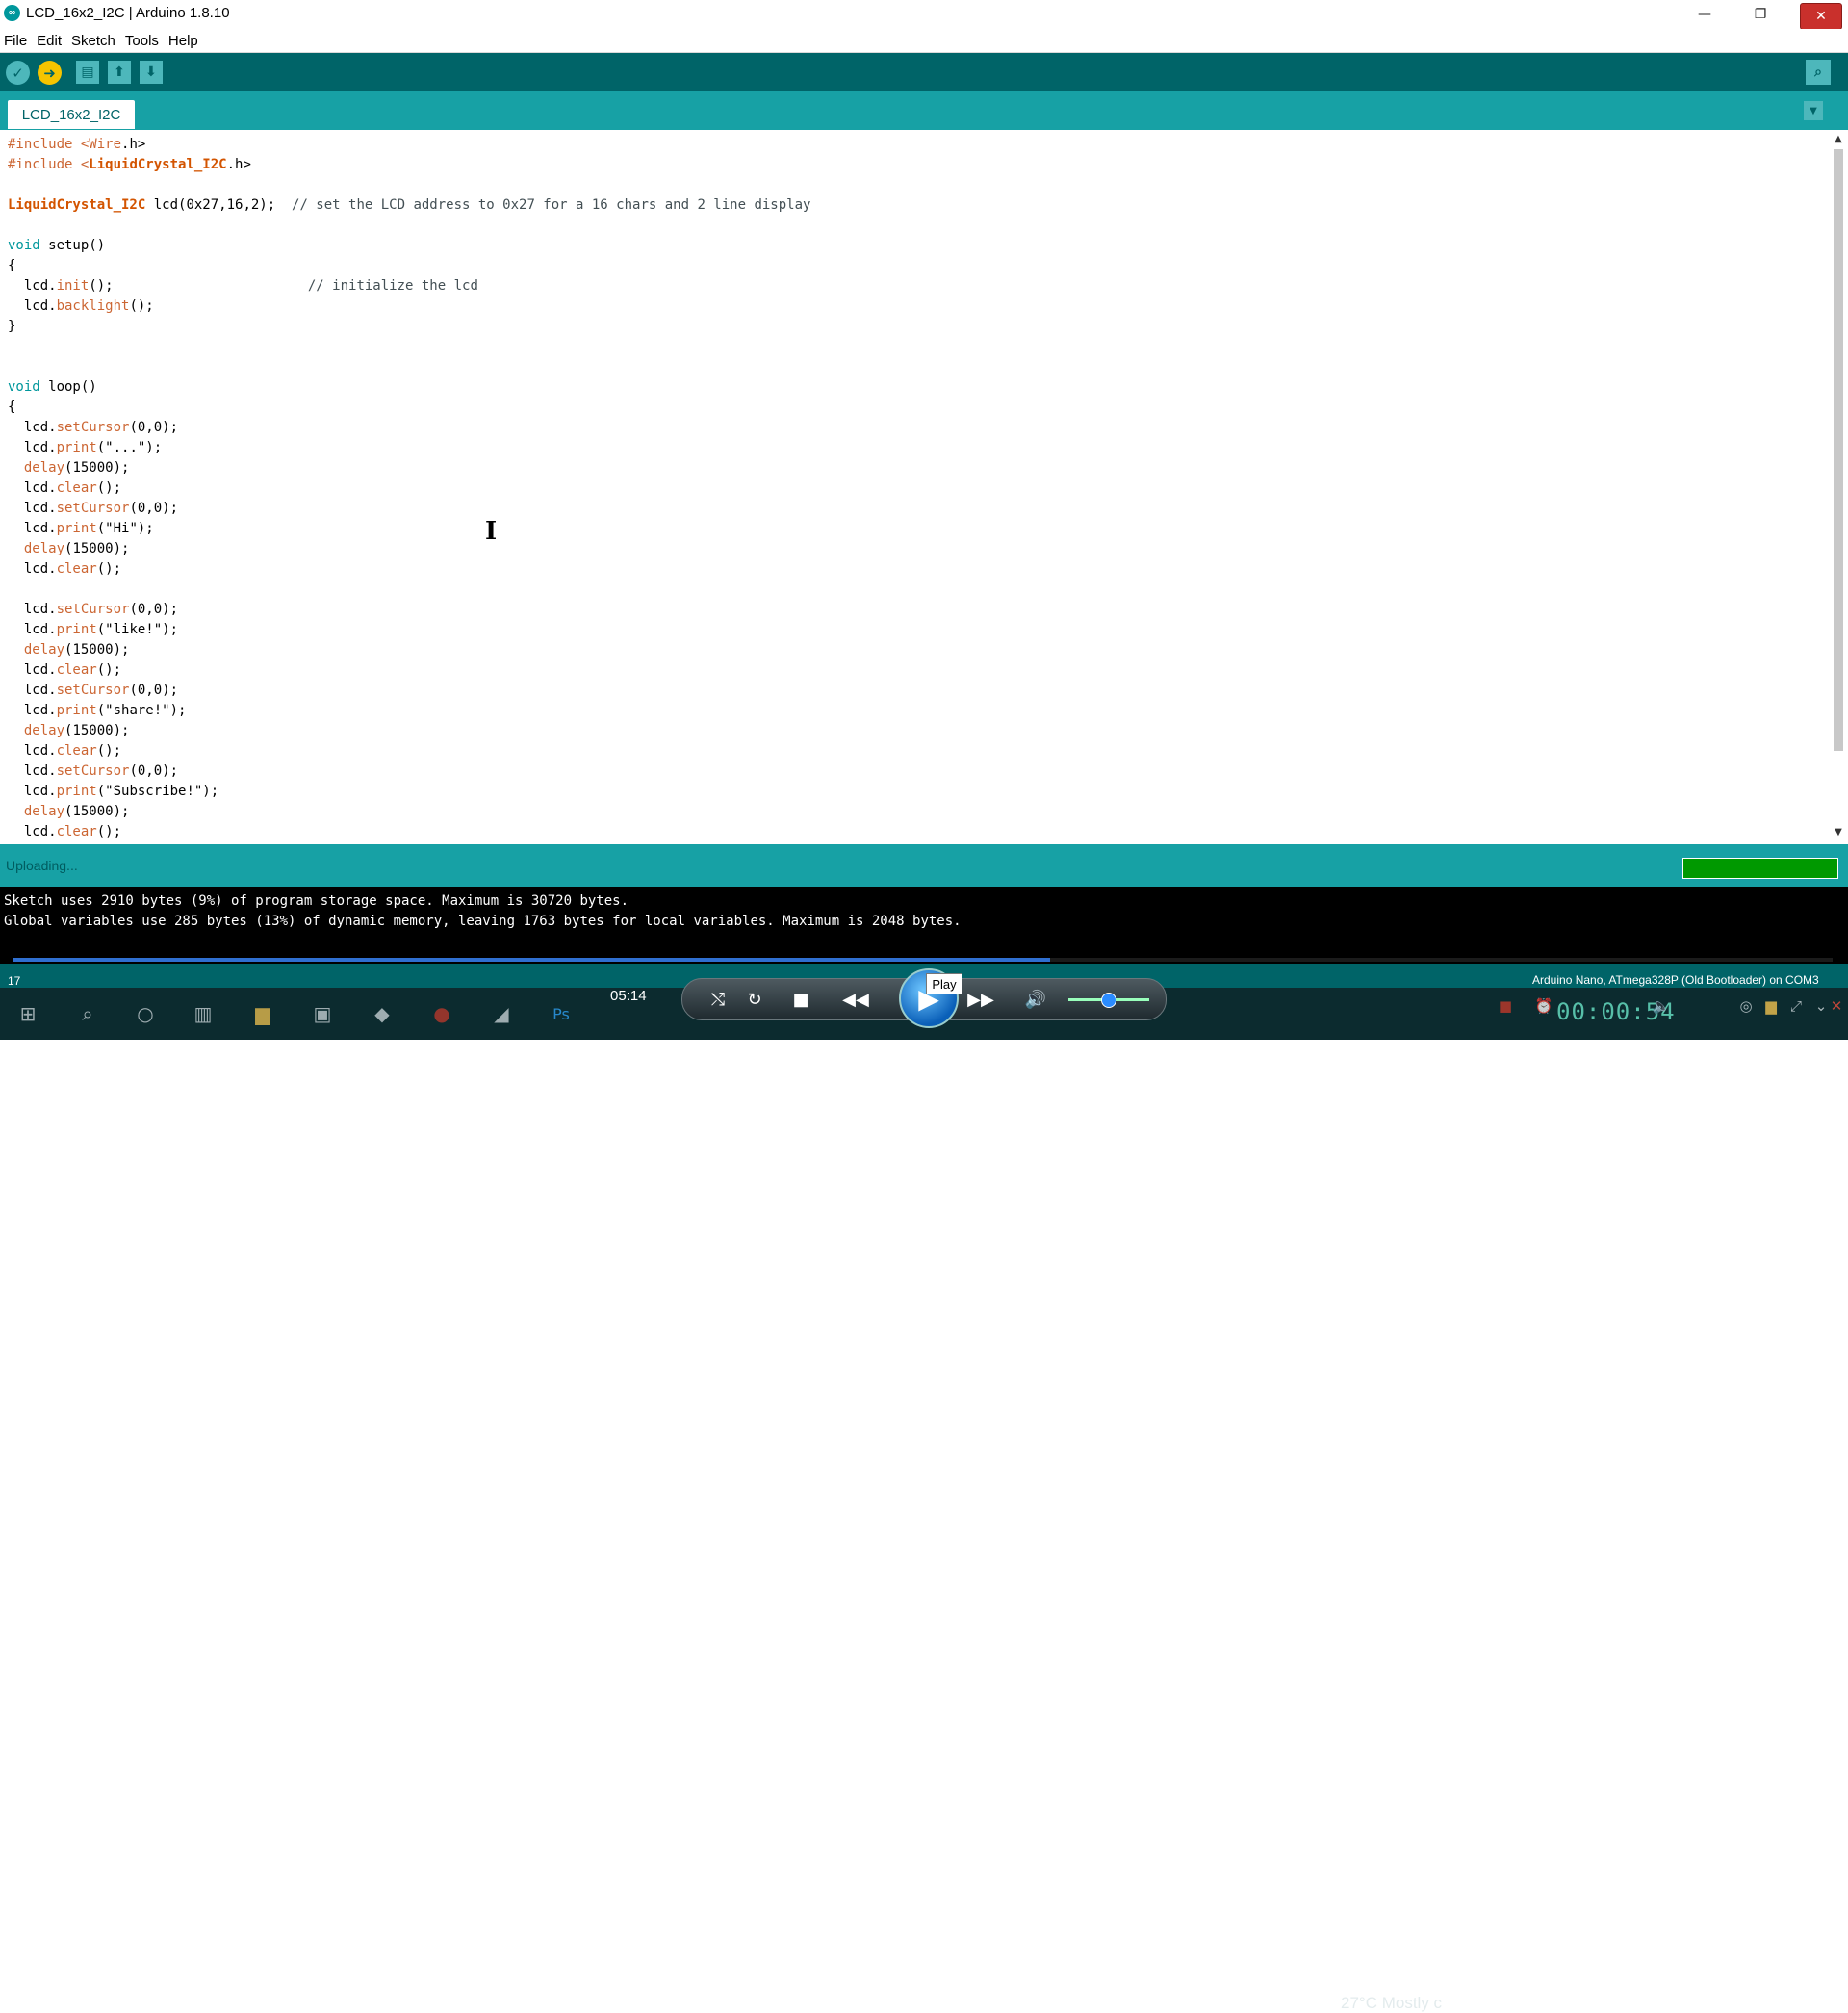 The height and width of the screenshot is (2013, 1848). Describe the element at coordinates (1838, 450) in the screenshot. I see `scrollbar-thumb` at that location.